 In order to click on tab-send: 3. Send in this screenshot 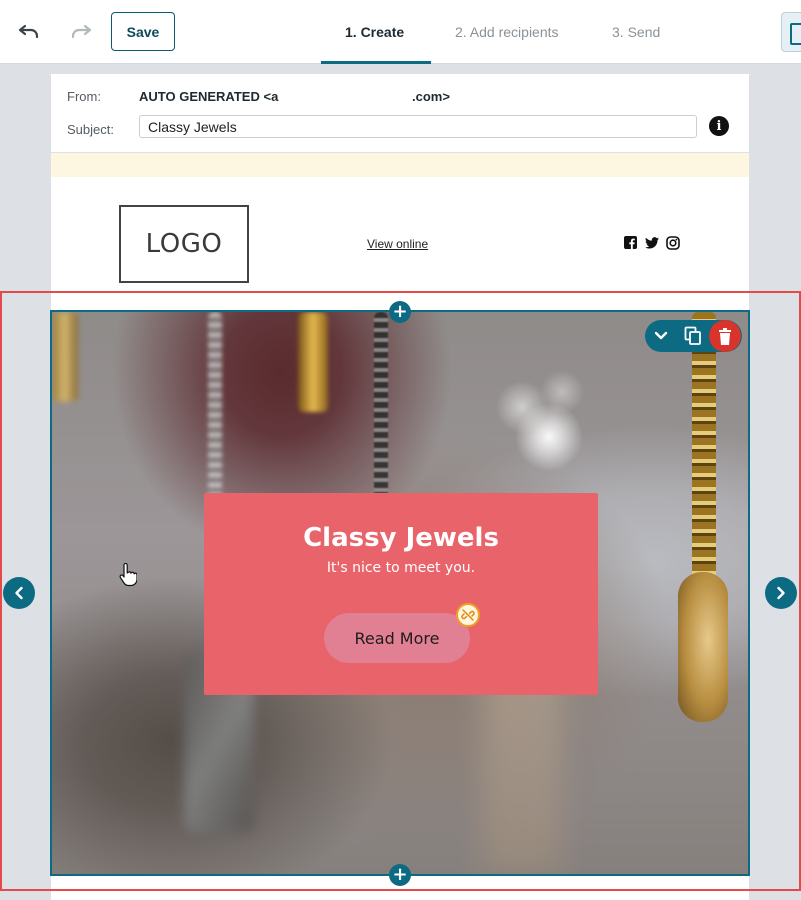, I will do `click(636, 32)`.